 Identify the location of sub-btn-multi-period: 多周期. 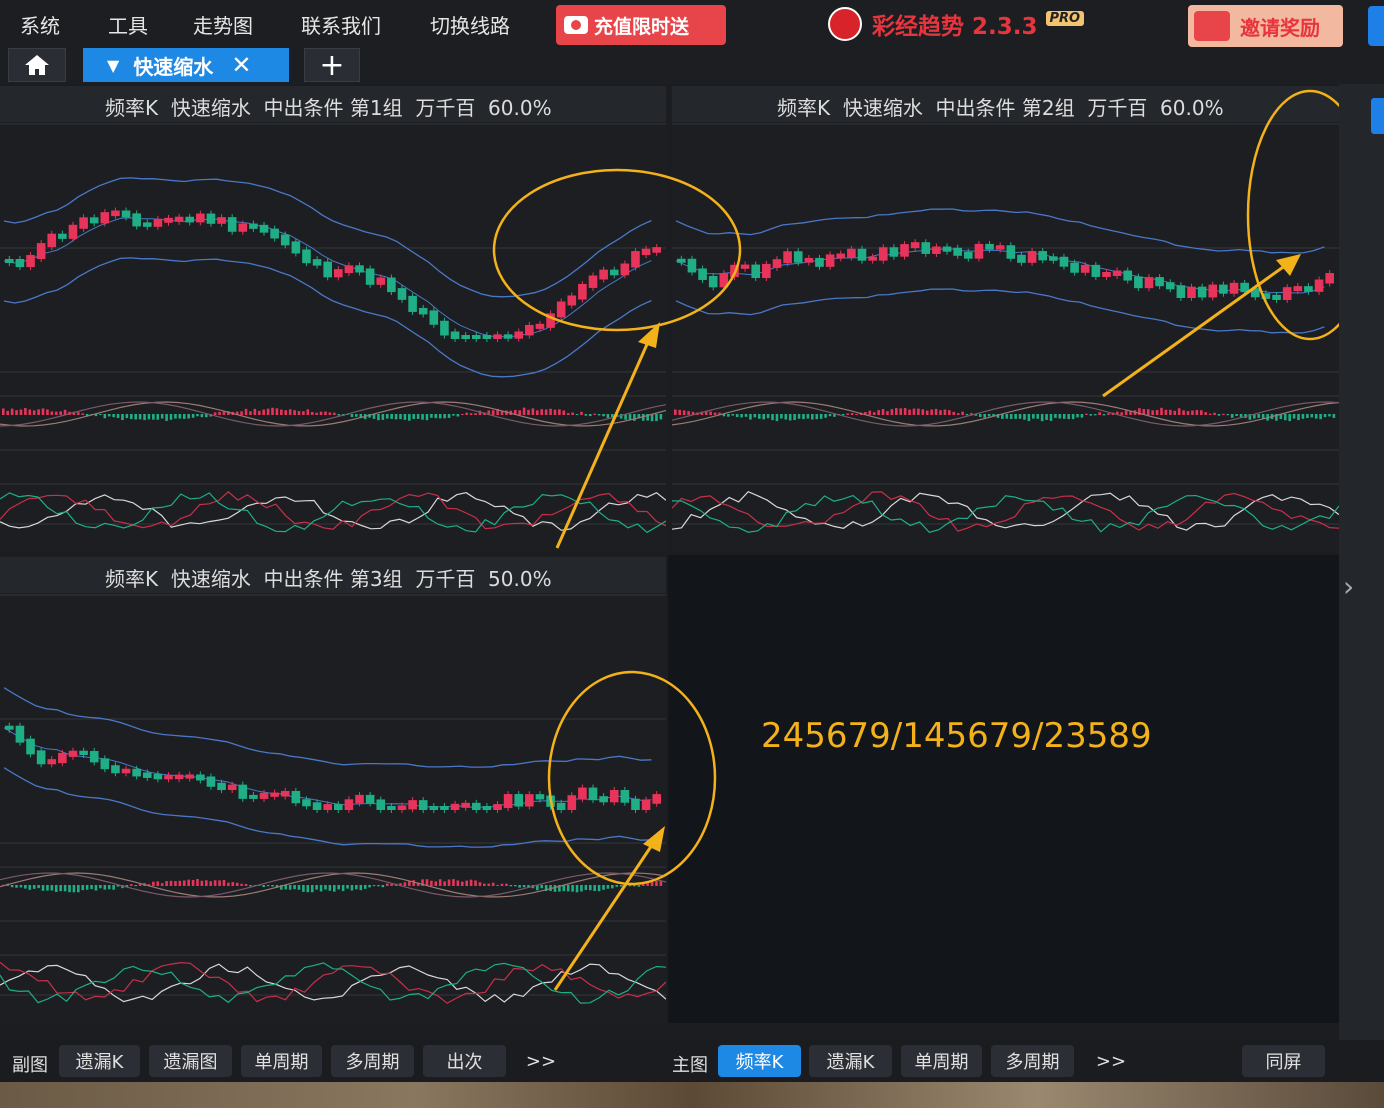
(372, 1061).